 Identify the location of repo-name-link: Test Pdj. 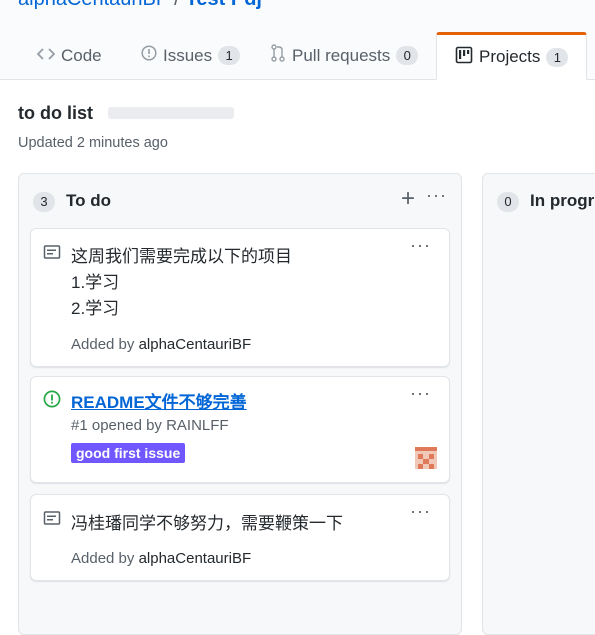
(224, 5).